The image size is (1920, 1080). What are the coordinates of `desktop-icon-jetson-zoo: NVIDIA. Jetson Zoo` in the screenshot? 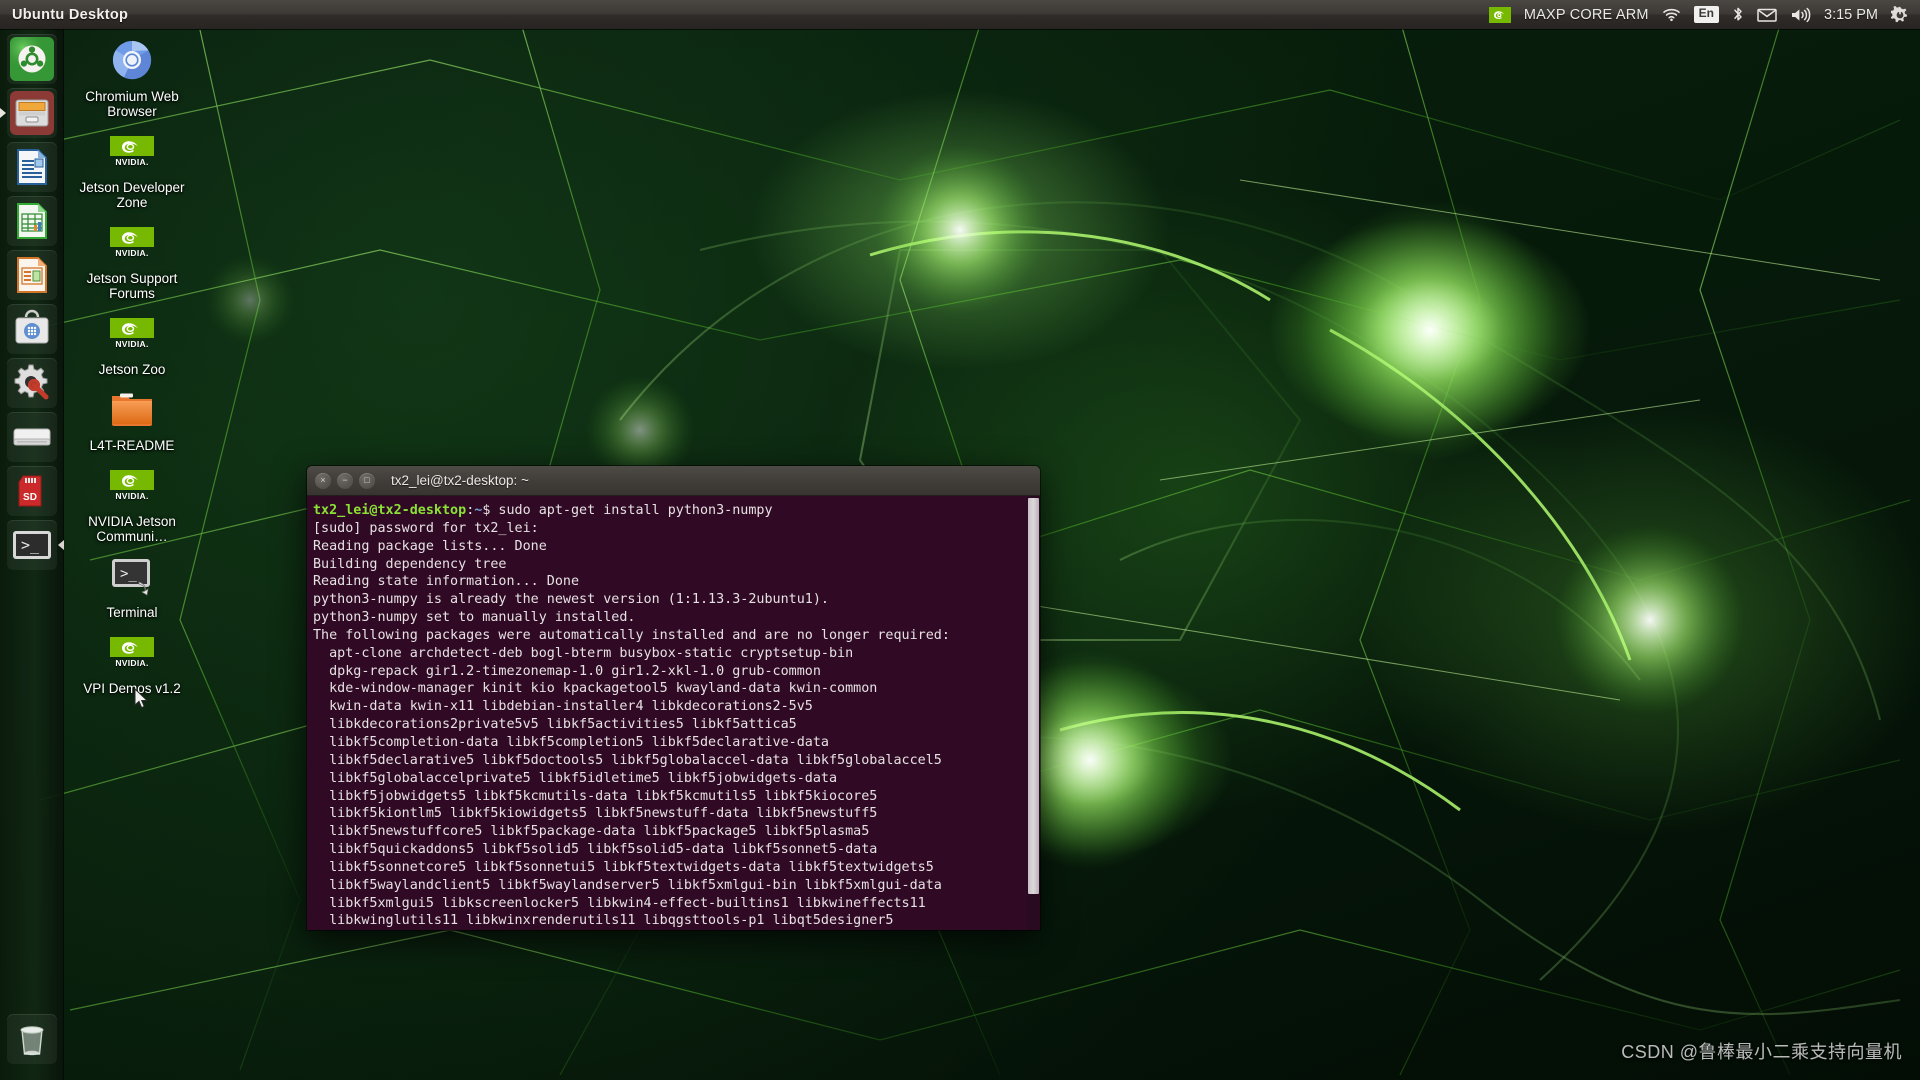 It's located at (132, 342).